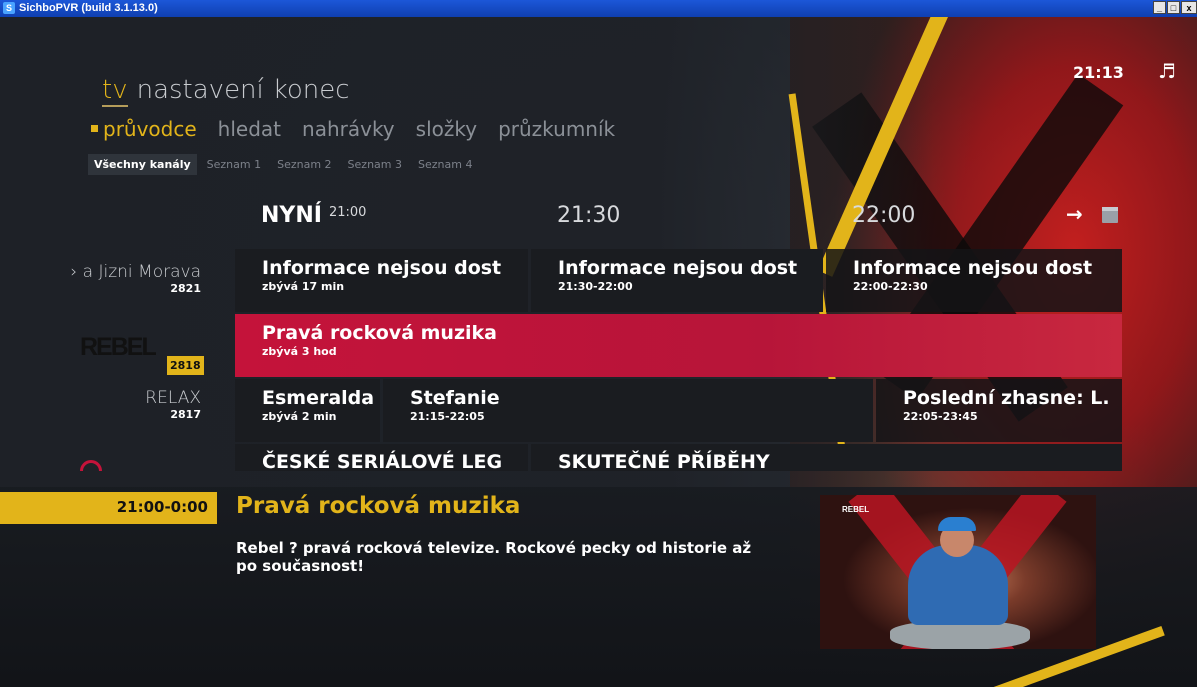 The width and height of the screenshot is (1197, 687). Describe the element at coordinates (299, 351) in the screenshot. I see `program-time: zbývá 3 hod` at that location.